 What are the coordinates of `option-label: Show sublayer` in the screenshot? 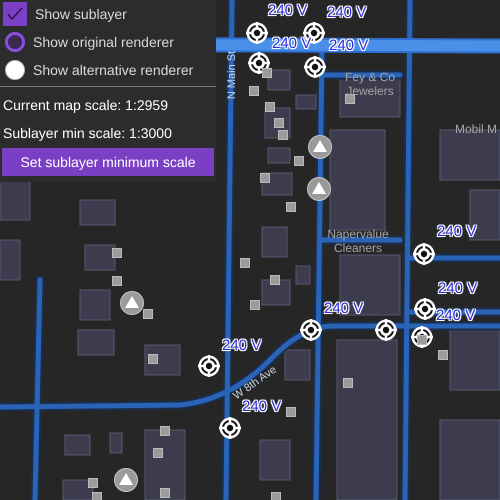 It's located at (81, 14).